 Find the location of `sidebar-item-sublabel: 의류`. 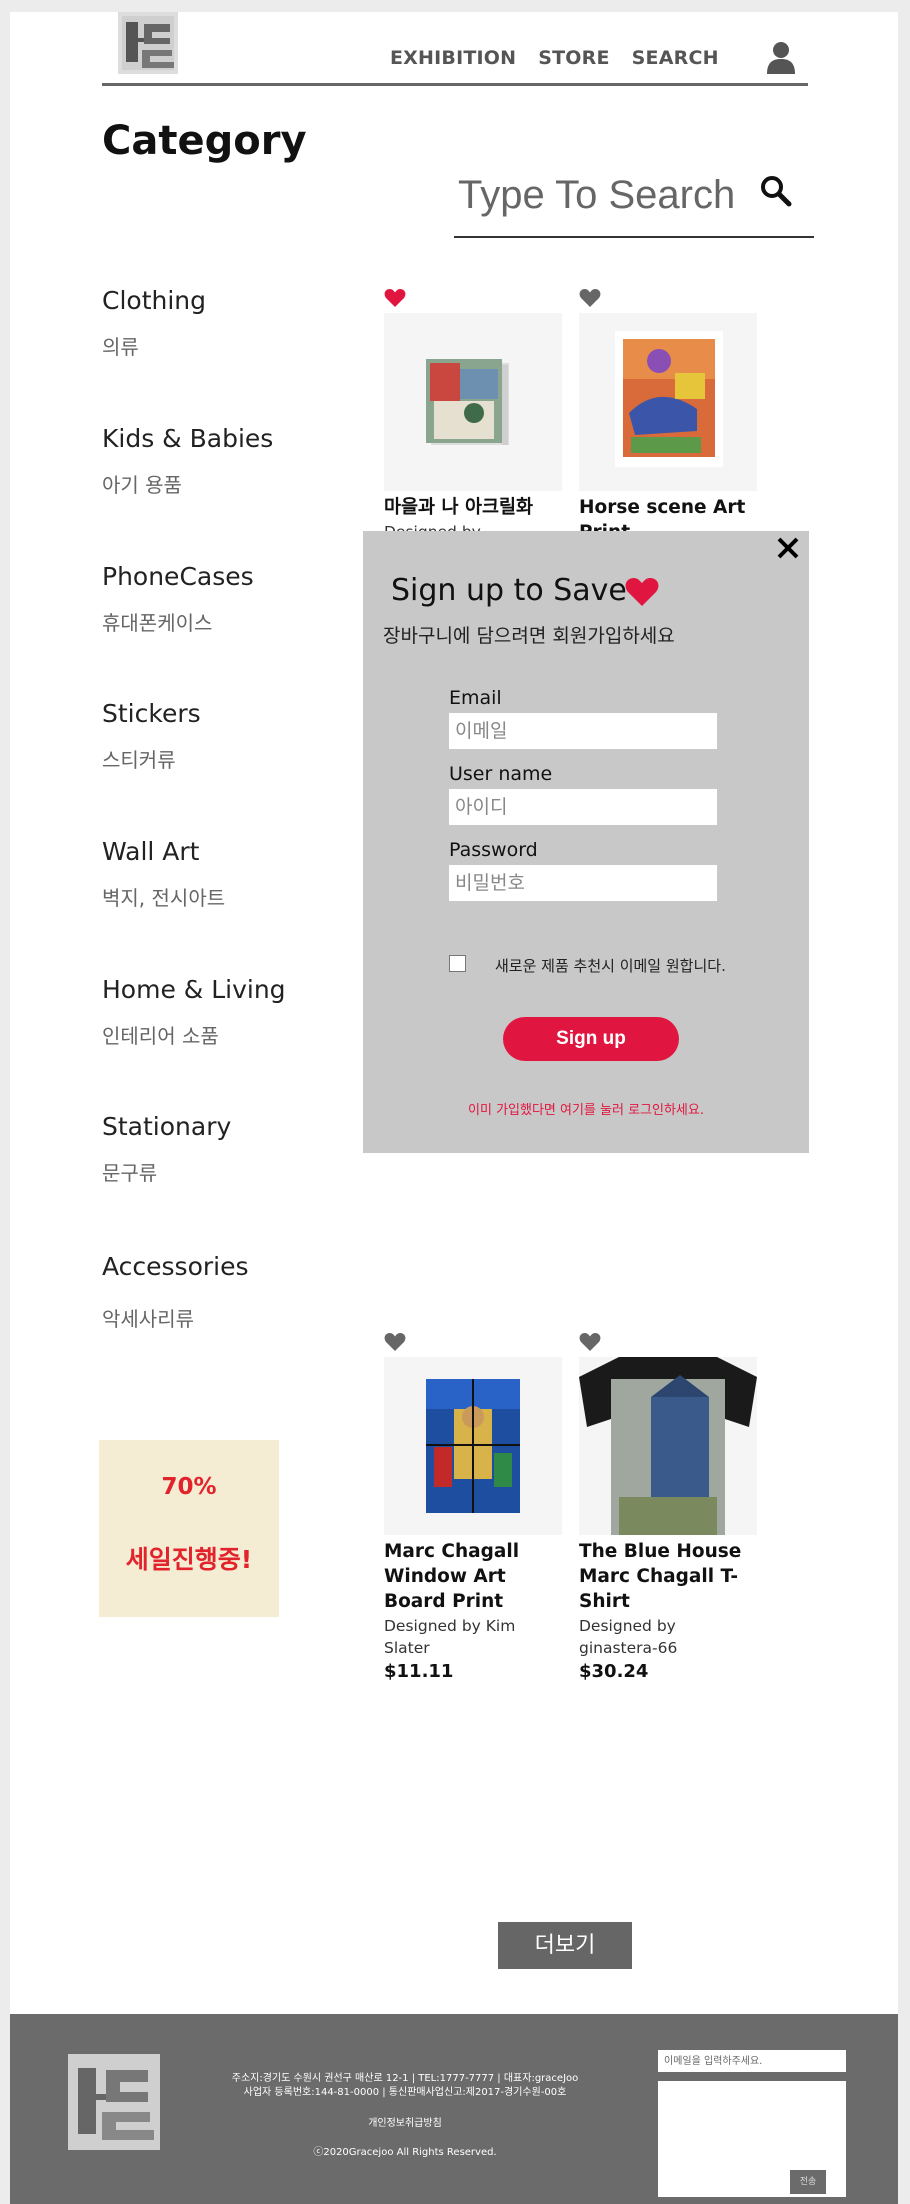

sidebar-item-sublabel: 의류 is located at coordinates (120, 347).